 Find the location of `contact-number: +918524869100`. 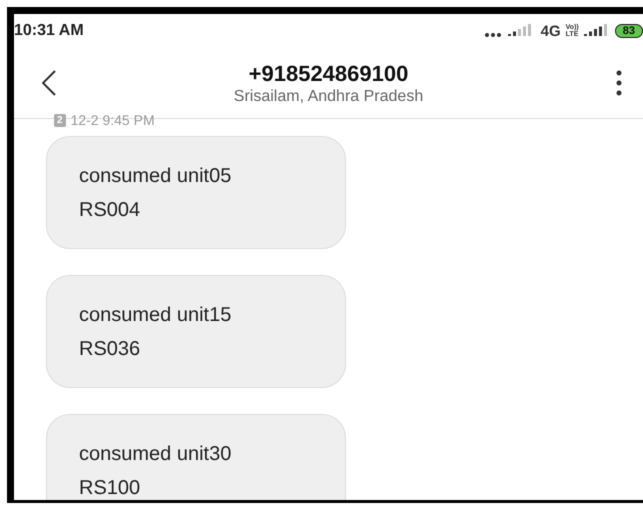

contact-number: +918524869100 is located at coordinates (328, 73).